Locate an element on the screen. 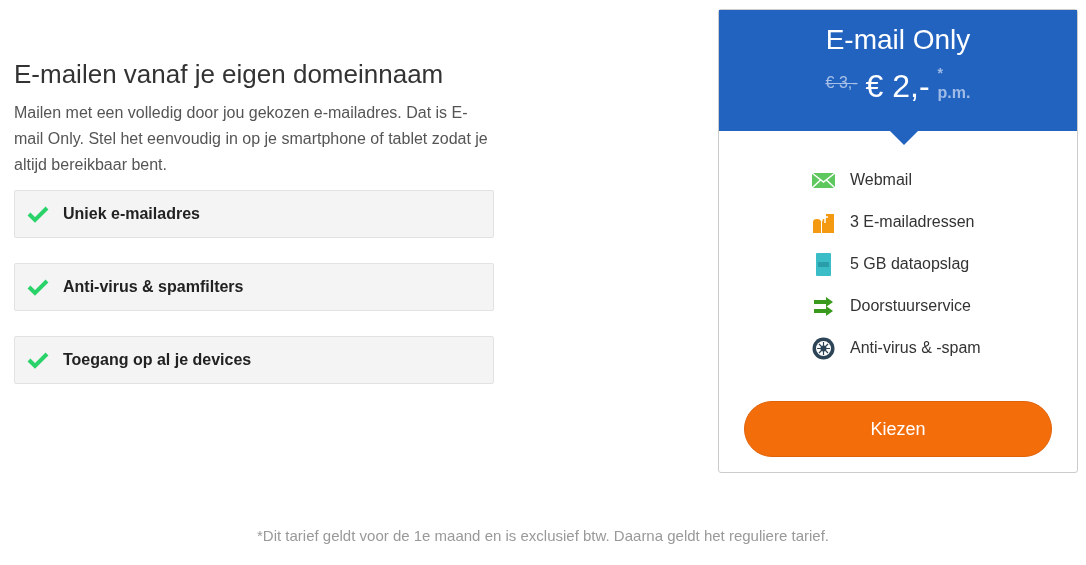  choose-button: Kiezen is located at coordinates (898, 429).